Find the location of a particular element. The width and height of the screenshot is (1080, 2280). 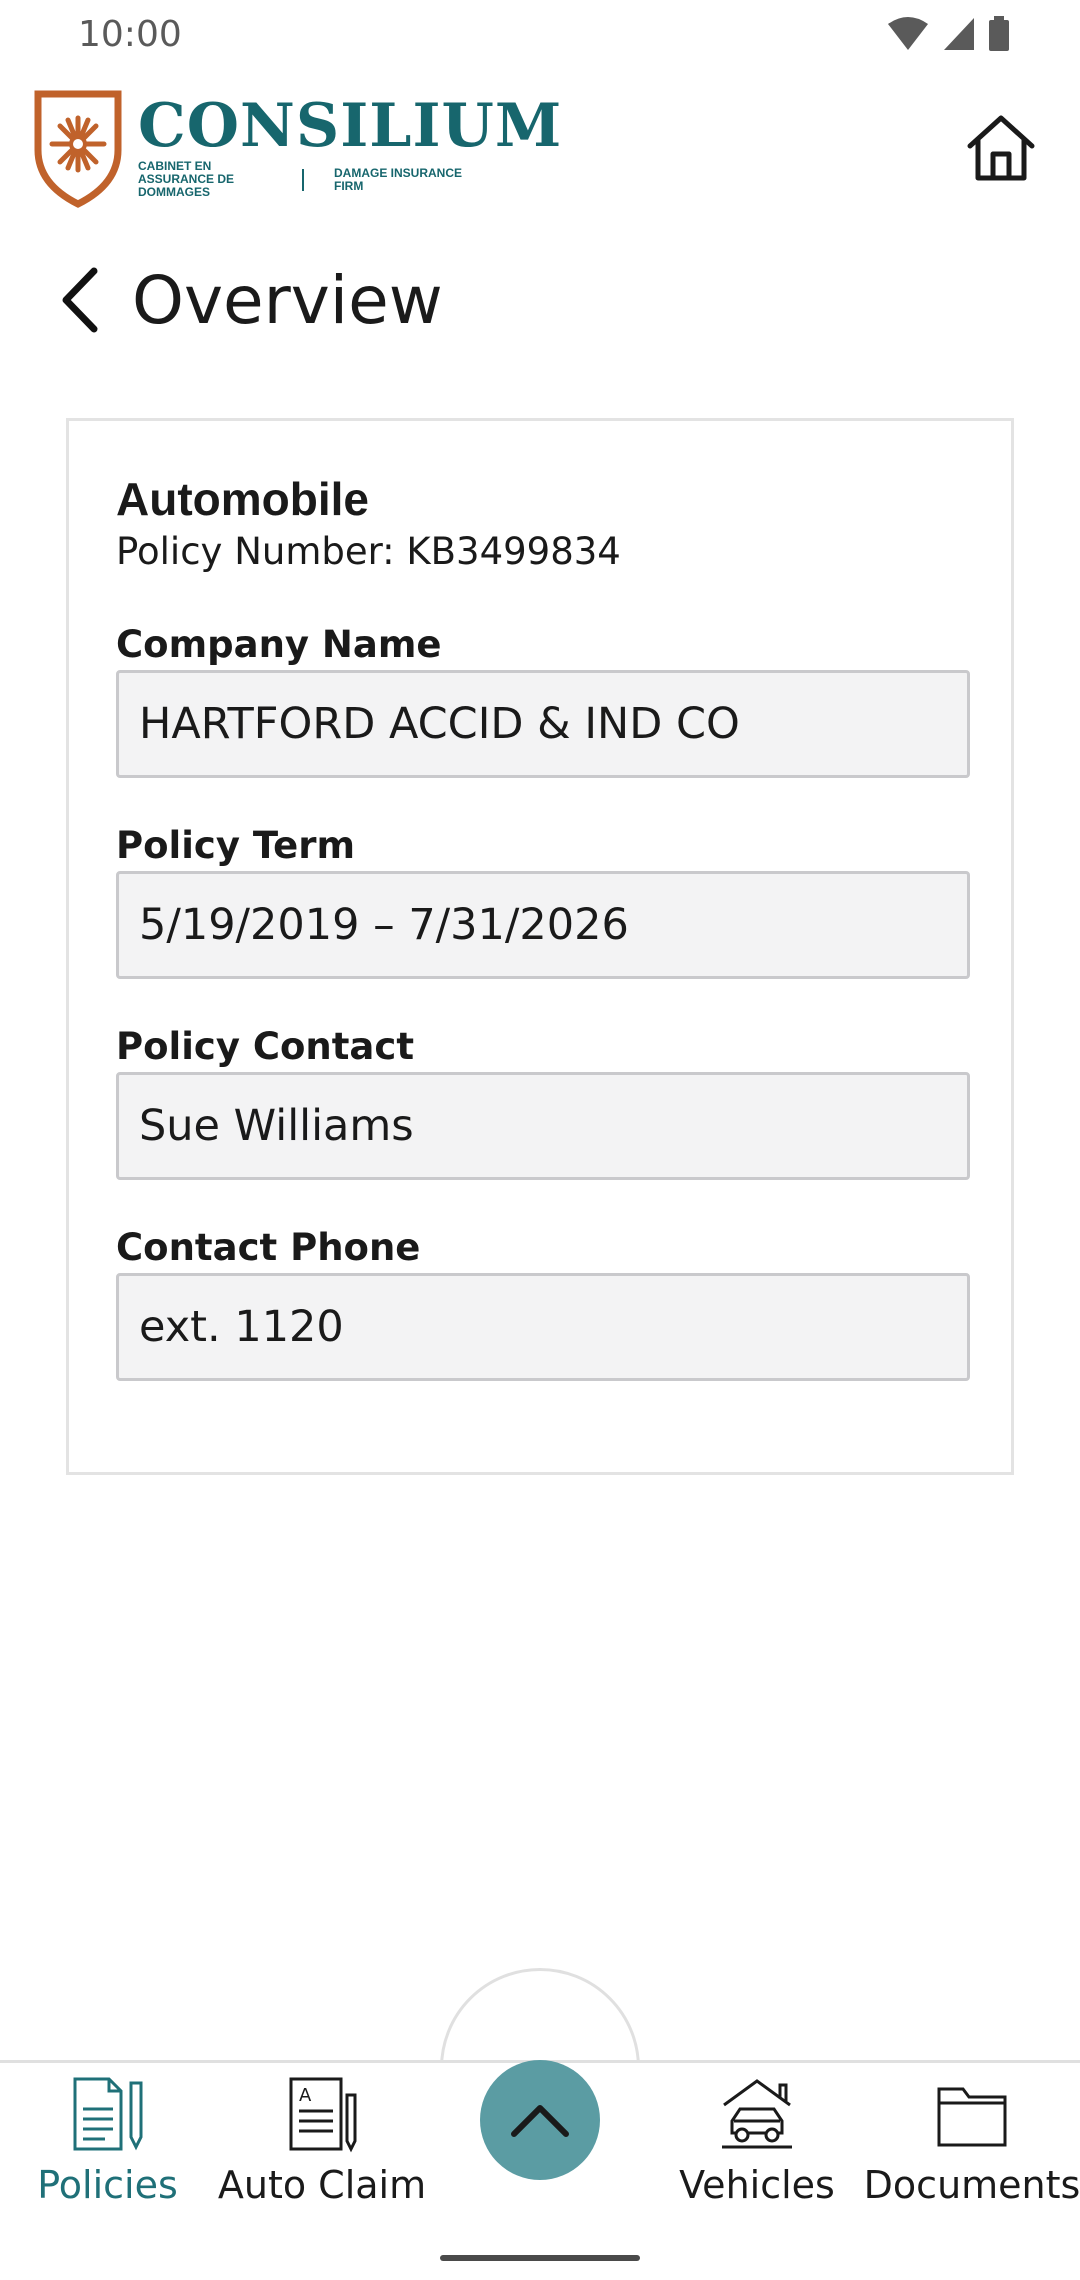

policy-number-value: KB3499834 is located at coordinates (513, 551).